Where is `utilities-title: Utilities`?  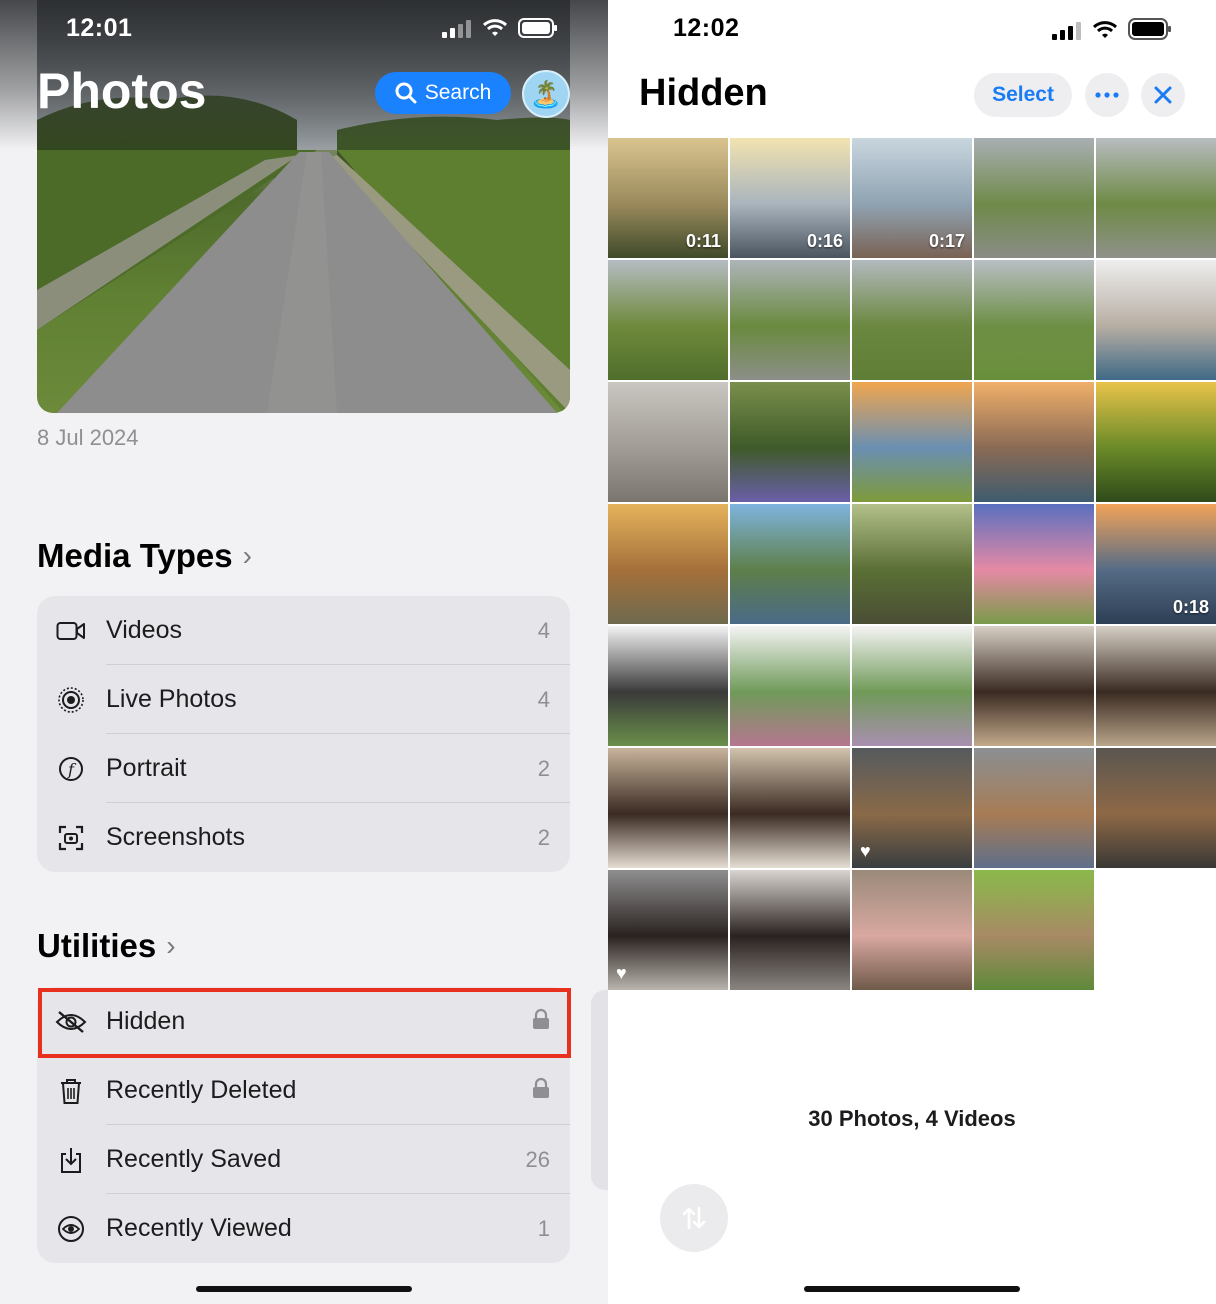 utilities-title: Utilities is located at coordinates (97, 945).